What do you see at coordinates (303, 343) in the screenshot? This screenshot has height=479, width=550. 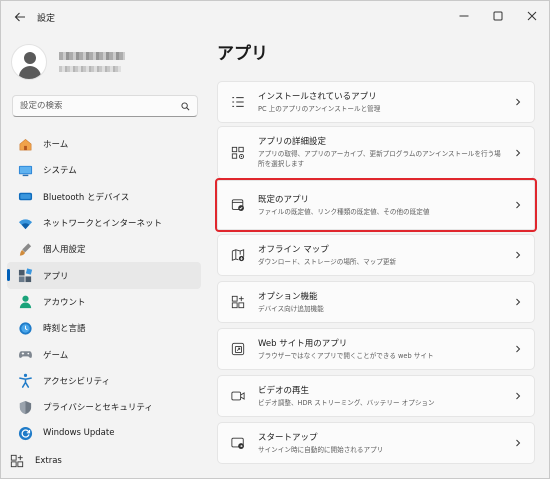 I see `card-title: Web サイト用のアプリ` at bounding box center [303, 343].